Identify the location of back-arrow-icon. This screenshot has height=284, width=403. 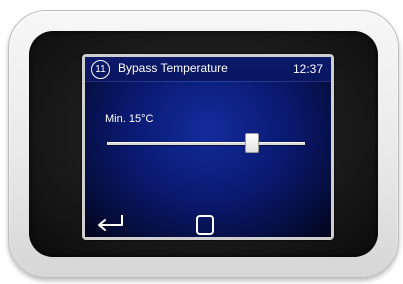
(110, 223).